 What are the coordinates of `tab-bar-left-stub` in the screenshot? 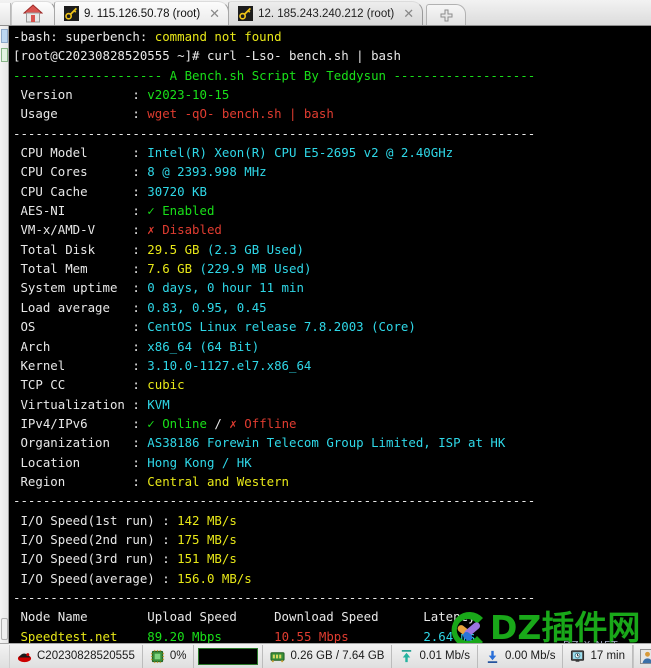 It's located at (5, 14).